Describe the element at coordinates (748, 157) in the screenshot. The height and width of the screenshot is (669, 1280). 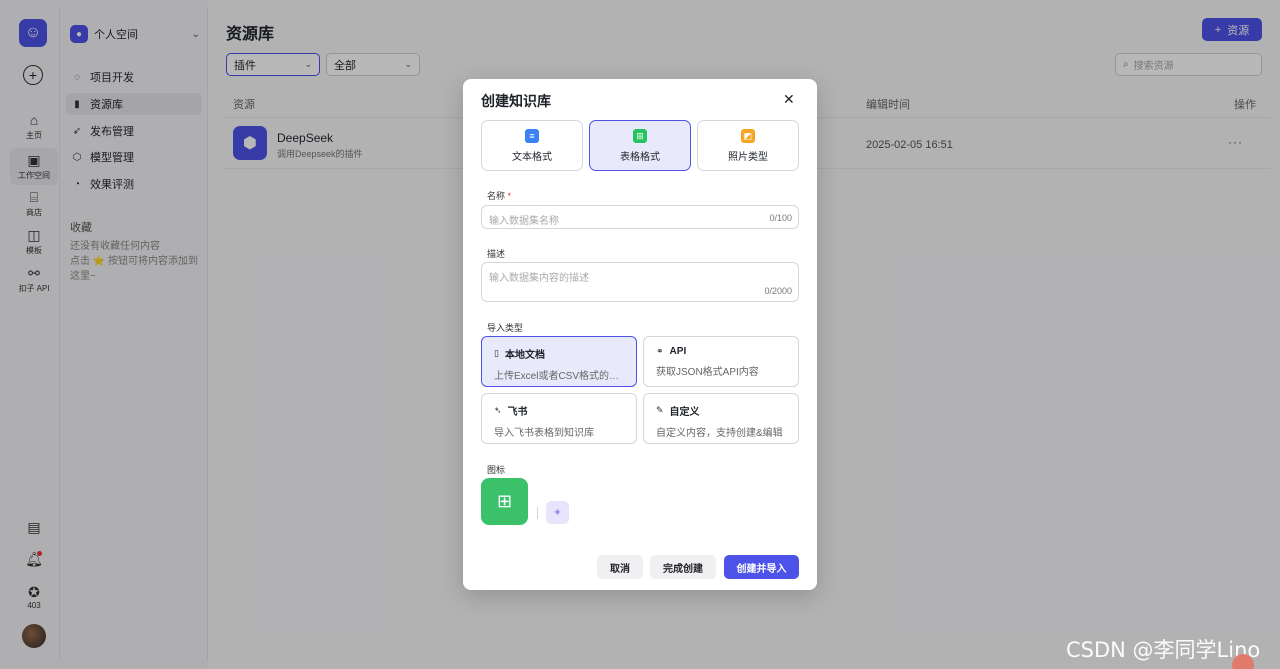
I see `format-label: 照片类型` at that location.